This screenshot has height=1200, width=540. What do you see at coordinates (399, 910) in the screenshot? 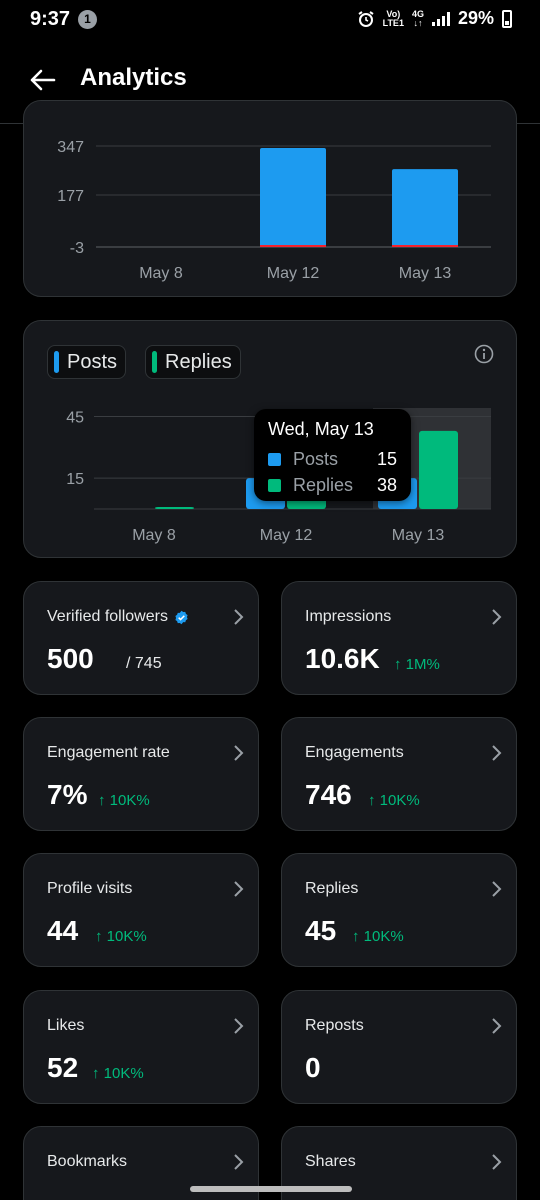
I see `stat-card-replies: Replies 45 ↑ 10K%` at bounding box center [399, 910].